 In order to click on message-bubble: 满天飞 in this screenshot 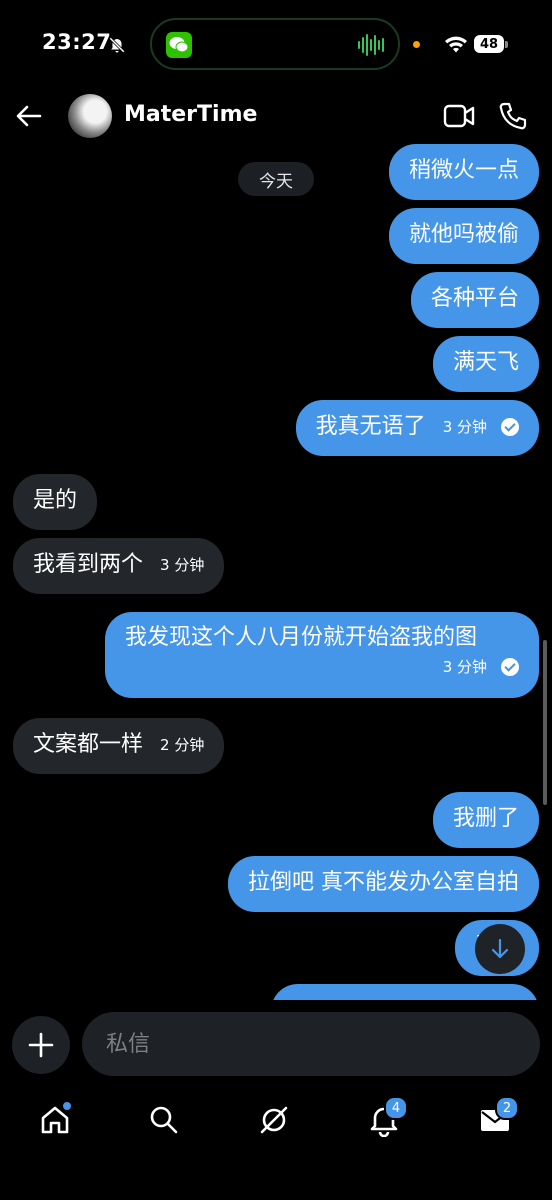, I will do `click(485, 364)`.